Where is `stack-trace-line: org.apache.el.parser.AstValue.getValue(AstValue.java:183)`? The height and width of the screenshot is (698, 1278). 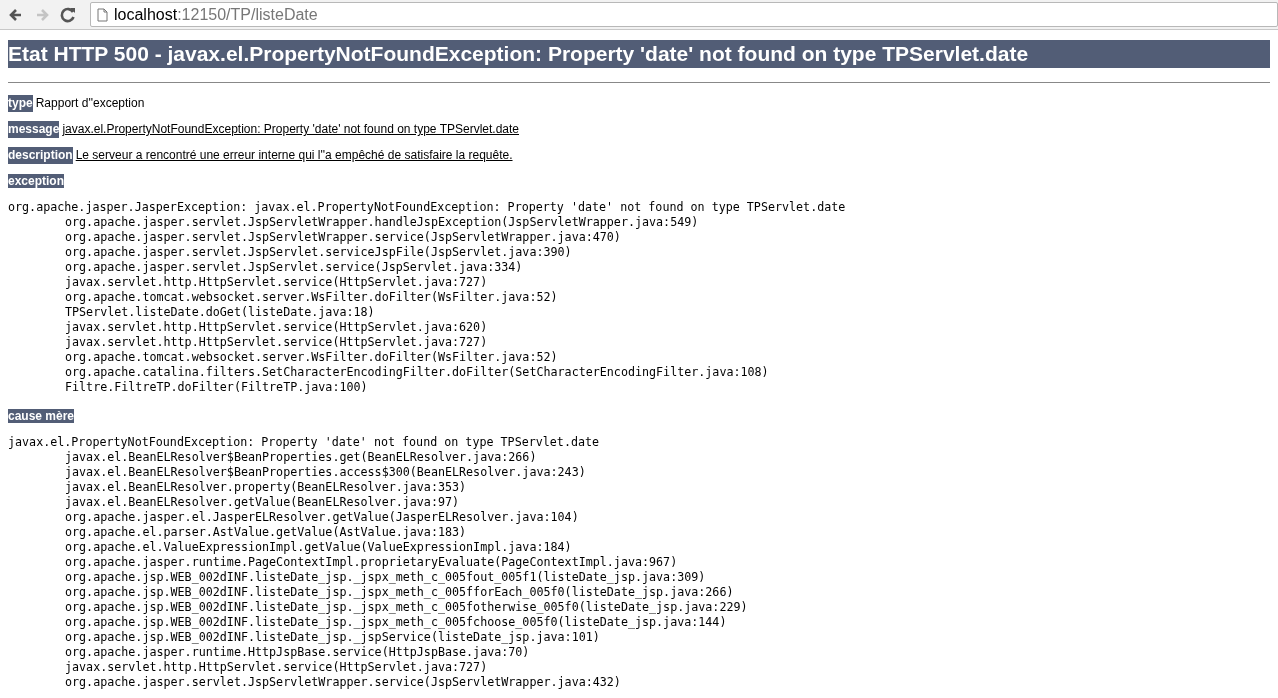
stack-trace-line: org.apache.el.parser.AstValue.getValue(AstValue.java:183) is located at coordinates (266, 532).